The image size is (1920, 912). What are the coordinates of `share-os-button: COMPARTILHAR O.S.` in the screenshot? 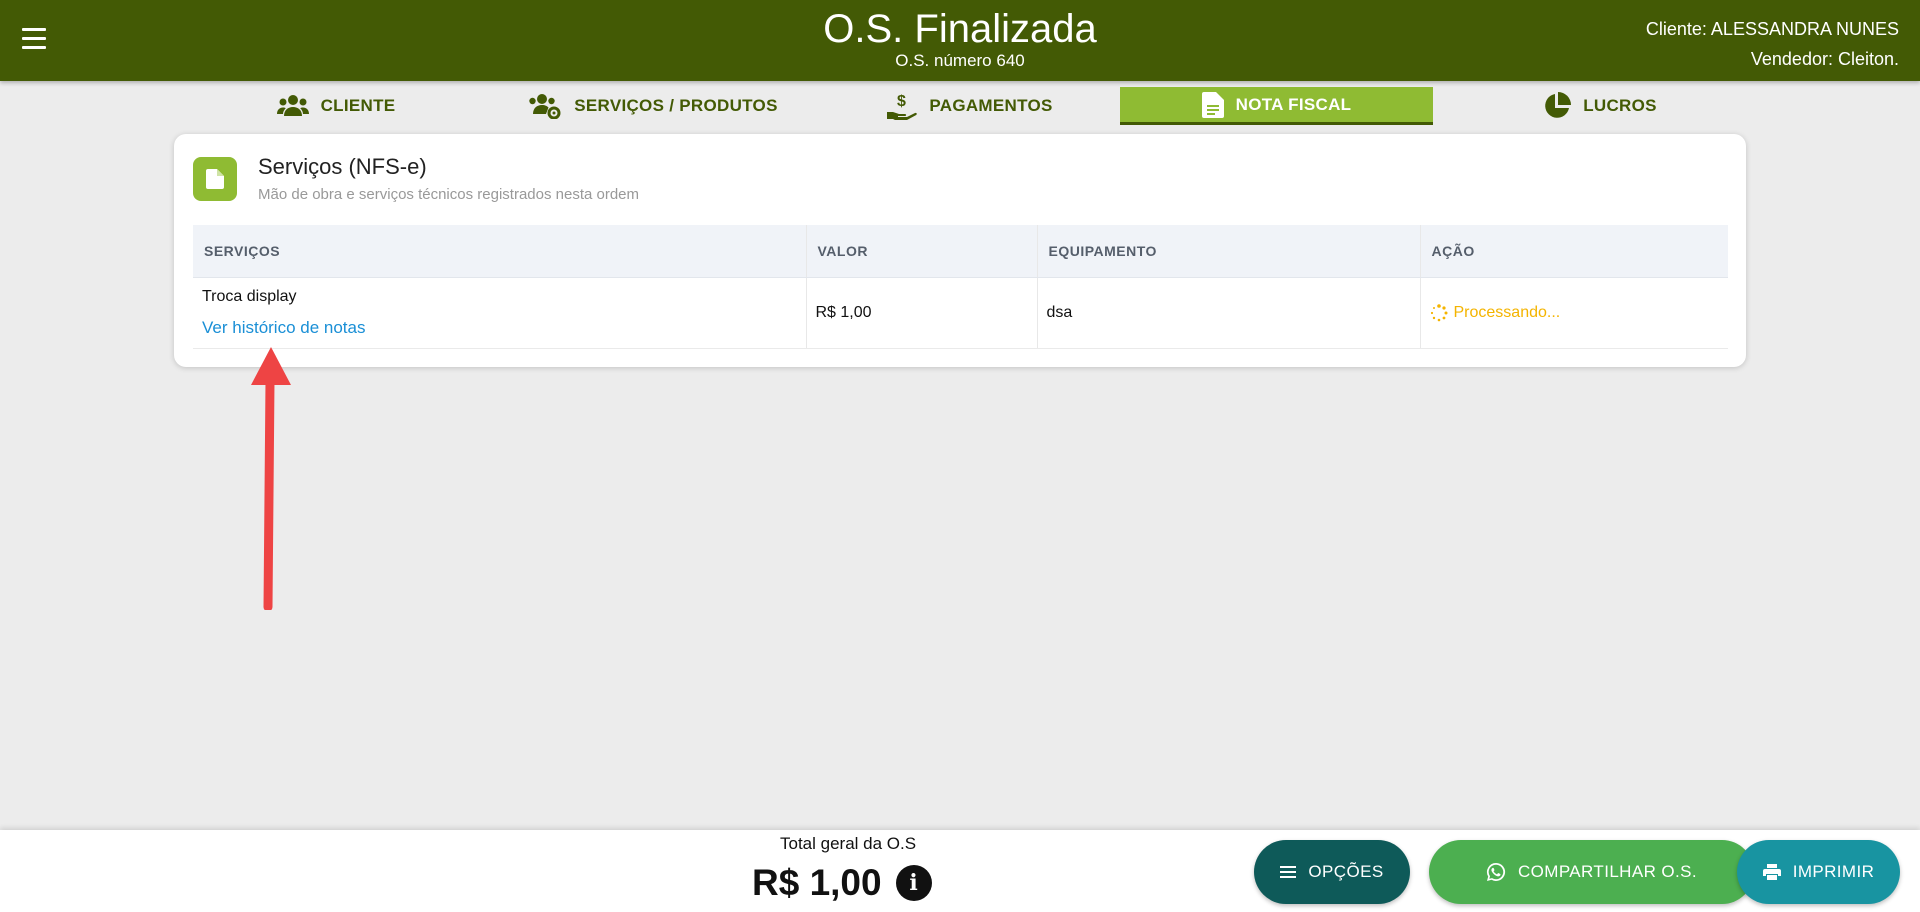 It's located at (1591, 872).